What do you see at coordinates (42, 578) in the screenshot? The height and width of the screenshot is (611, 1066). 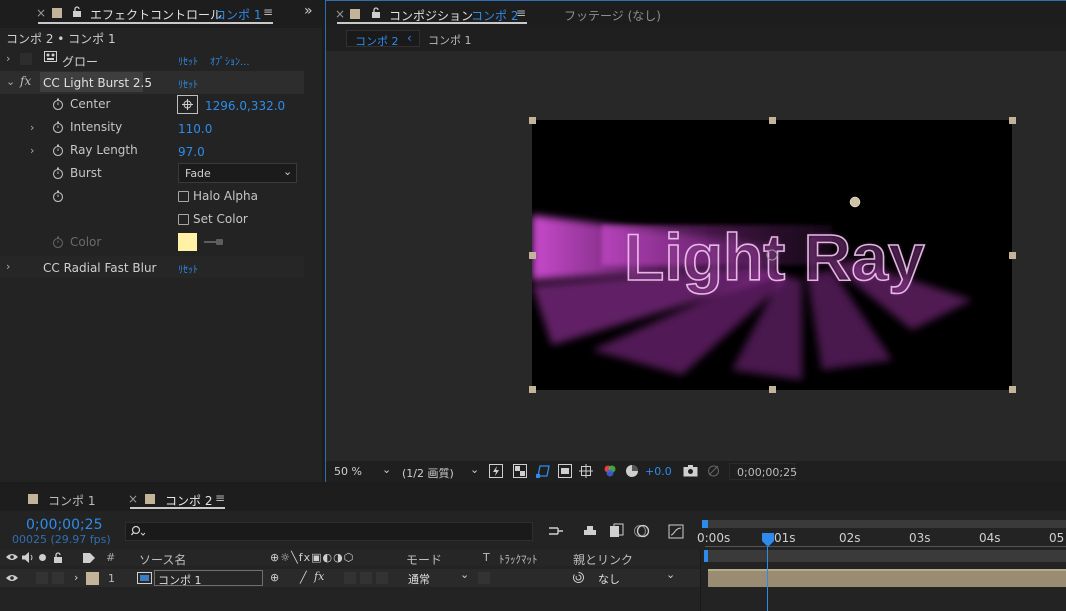 I see `audio-toggle` at bounding box center [42, 578].